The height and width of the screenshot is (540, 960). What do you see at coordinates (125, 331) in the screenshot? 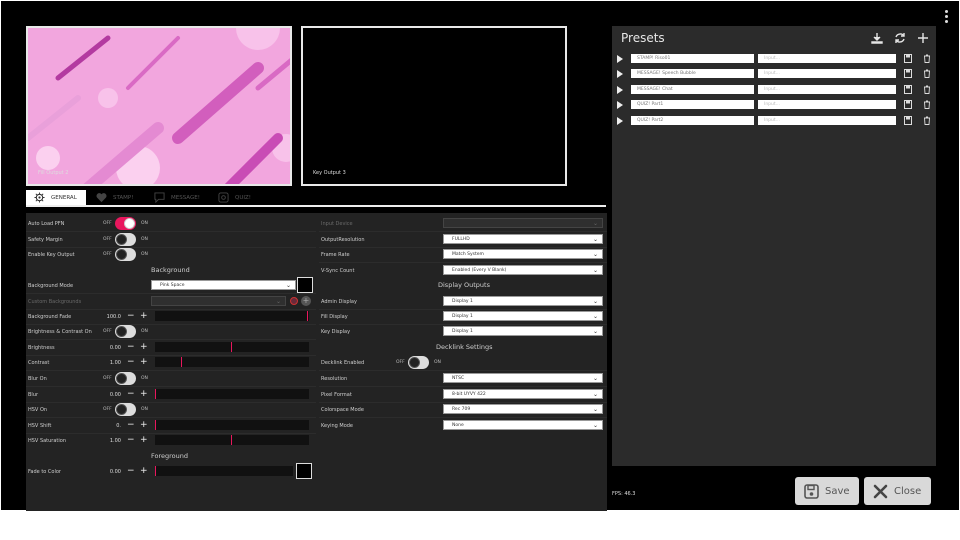
I see `brightness-contrast-toggle` at bounding box center [125, 331].